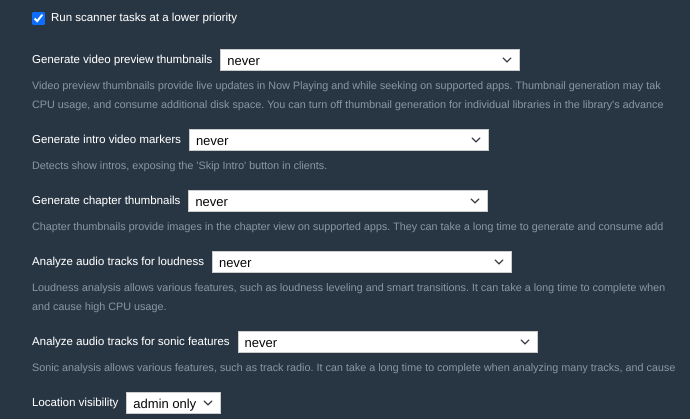  What do you see at coordinates (75, 403) in the screenshot?
I see `setting-label: Location visibility` at bounding box center [75, 403].